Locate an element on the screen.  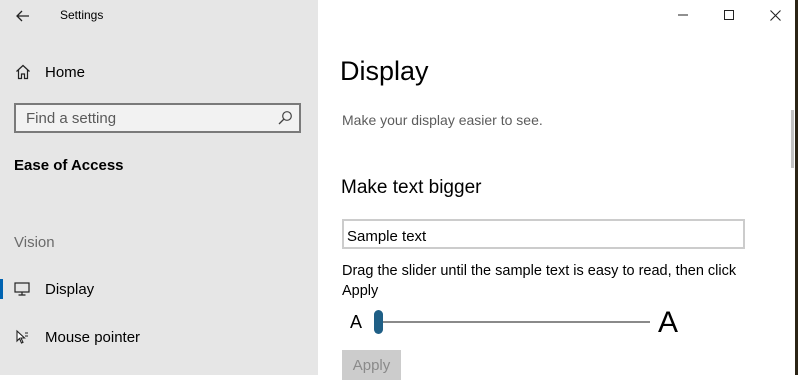
mouse-pointer-icon is located at coordinates (22, 337).